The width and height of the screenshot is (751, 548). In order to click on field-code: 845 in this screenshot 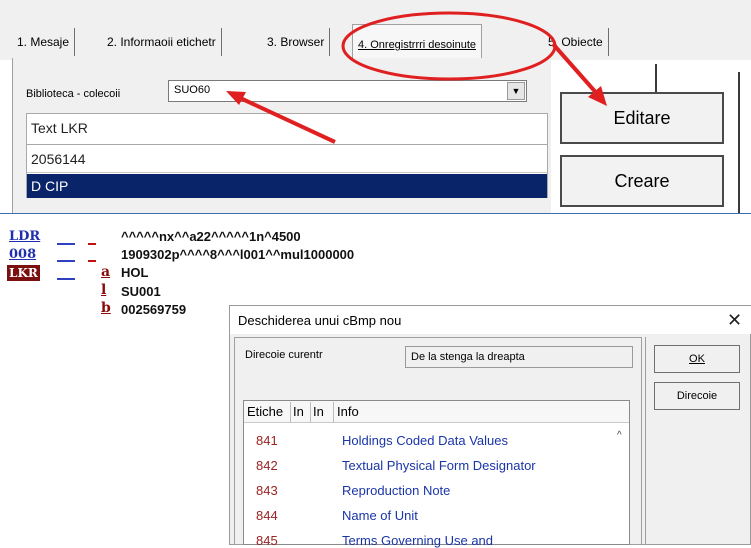, I will do `click(267, 540)`.